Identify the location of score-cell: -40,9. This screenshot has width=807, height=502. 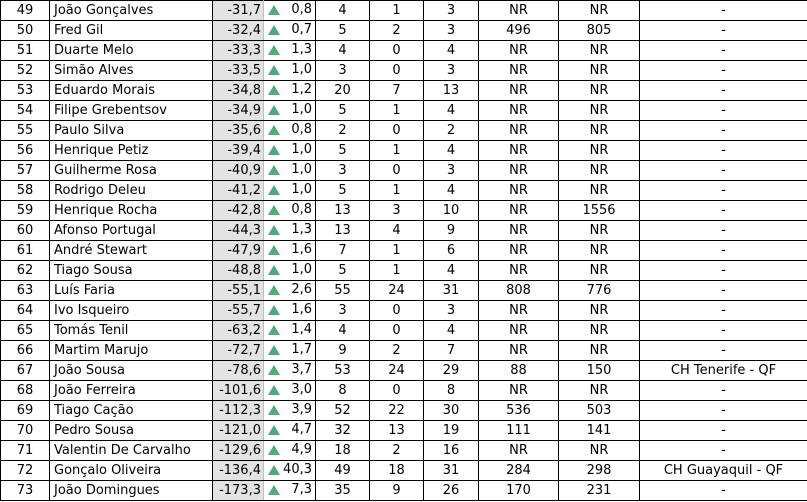
(238, 170).